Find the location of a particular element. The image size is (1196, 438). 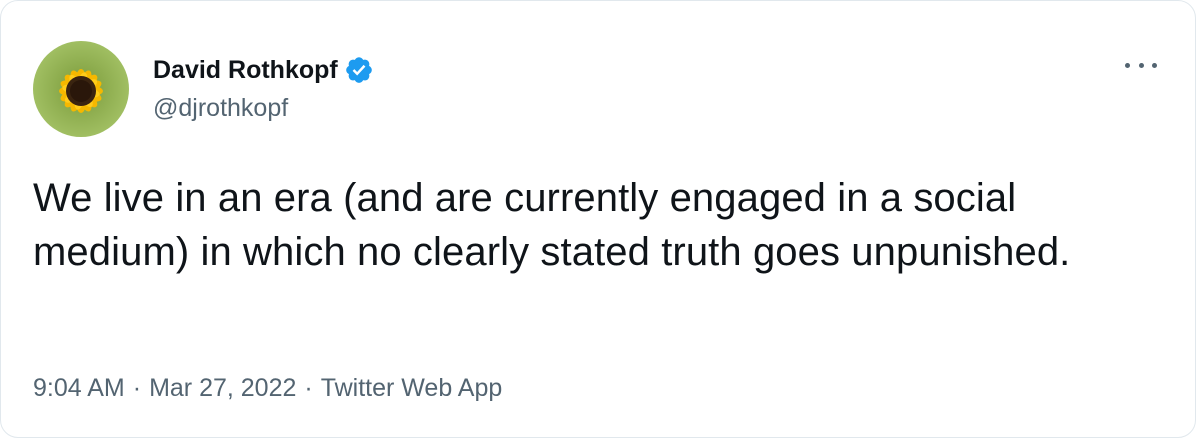

tweet-source: Twitter Web App is located at coordinates (412, 388).